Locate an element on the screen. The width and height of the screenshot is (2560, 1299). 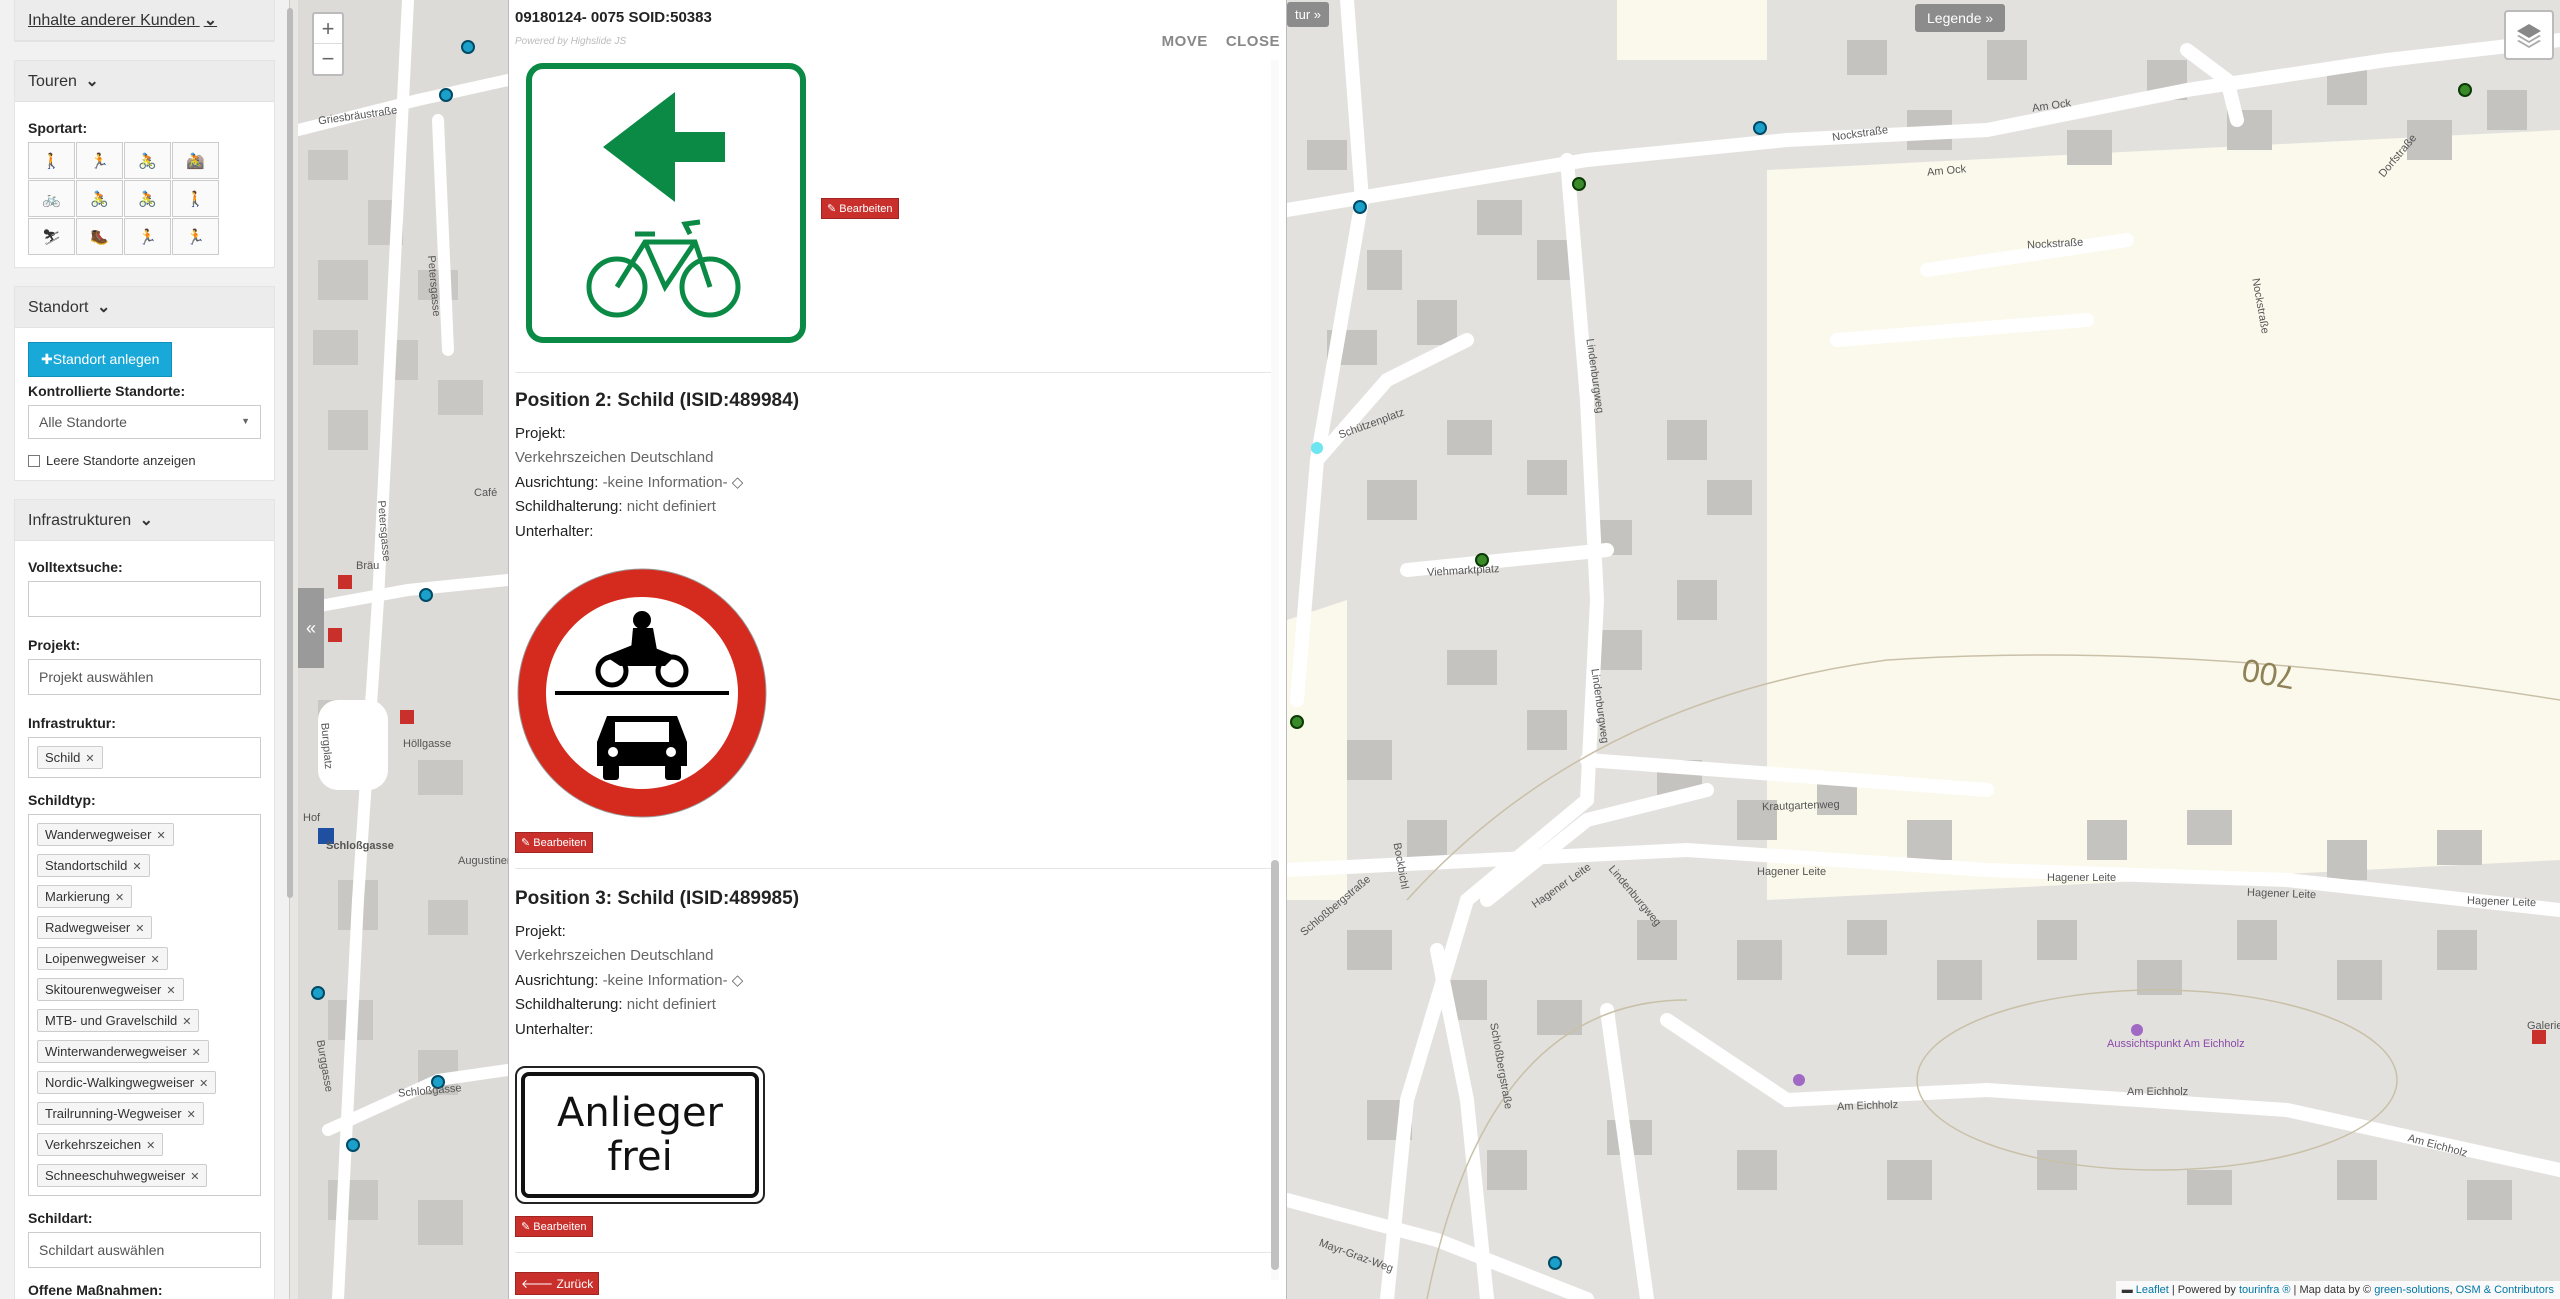
street-label: Hagener Leite is located at coordinates (2082, 878).